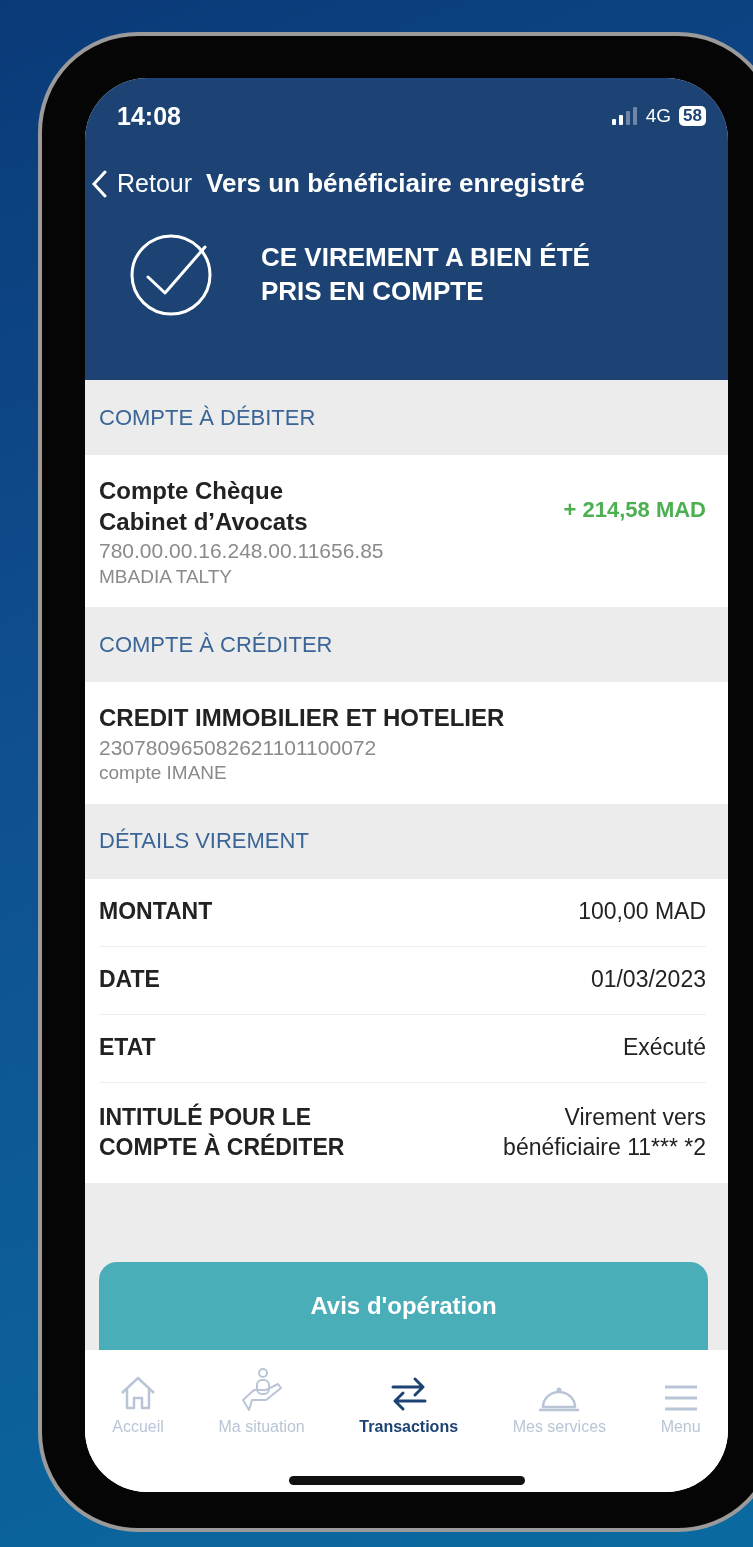  What do you see at coordinates (261, 1390) in the screenshot?
I see `hand-coin-icon` at bounding box center [261, 1390].